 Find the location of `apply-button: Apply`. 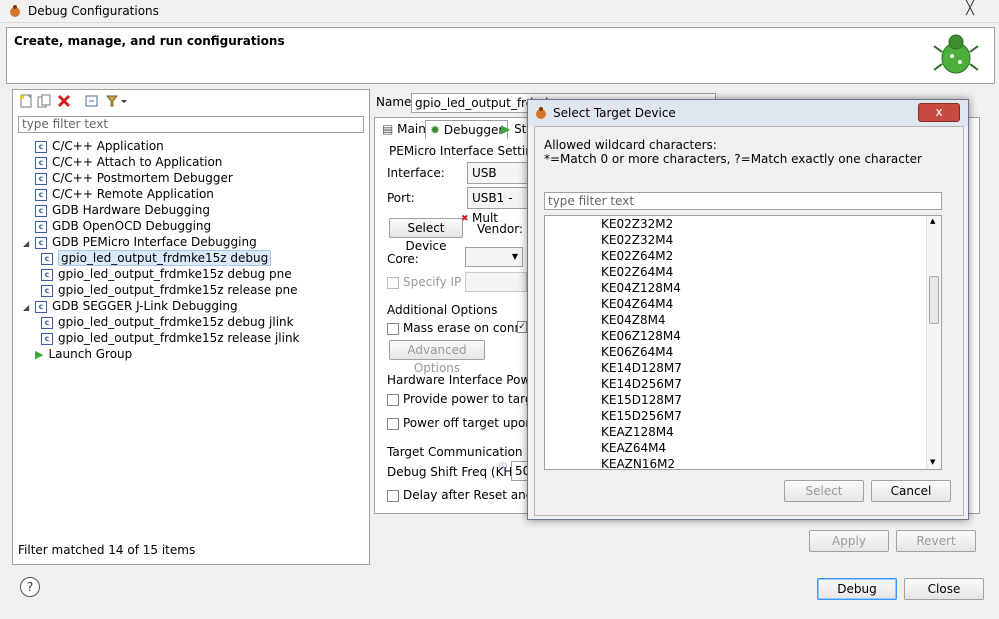

apply-button: Apply is located at coordinates (849, 541).